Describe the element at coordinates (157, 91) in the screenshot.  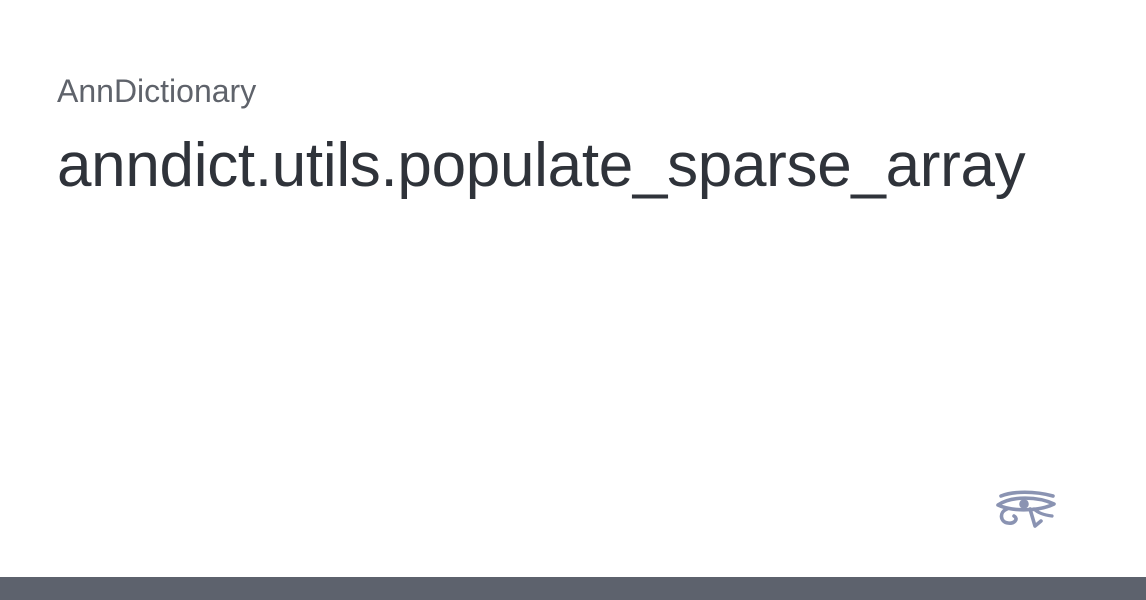
I see `project-name: AnnDictionary` at that location.